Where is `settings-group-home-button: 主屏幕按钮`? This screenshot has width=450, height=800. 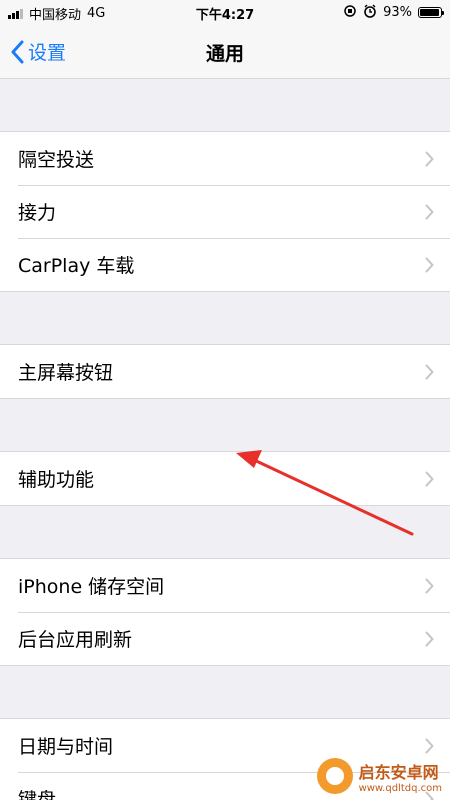 settings-group-home-button: 主屏幕按钮 is located at coordinates (225, 371).